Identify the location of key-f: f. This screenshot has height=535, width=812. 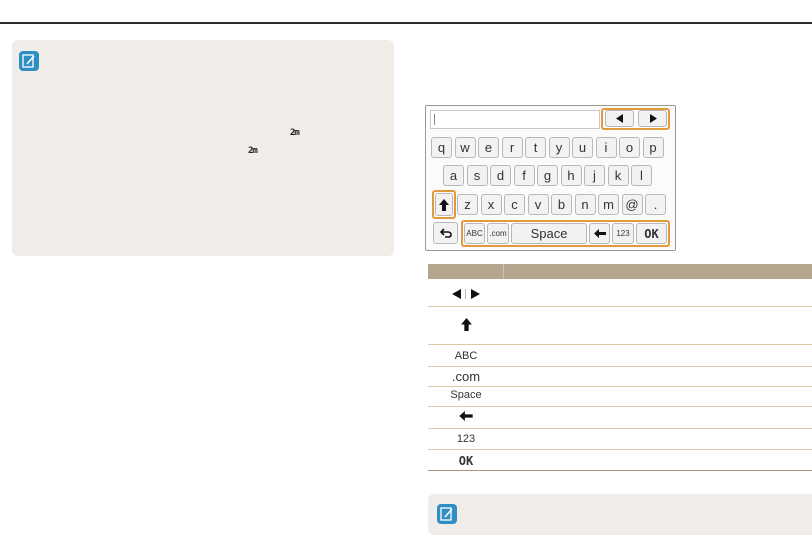
(524, 175).